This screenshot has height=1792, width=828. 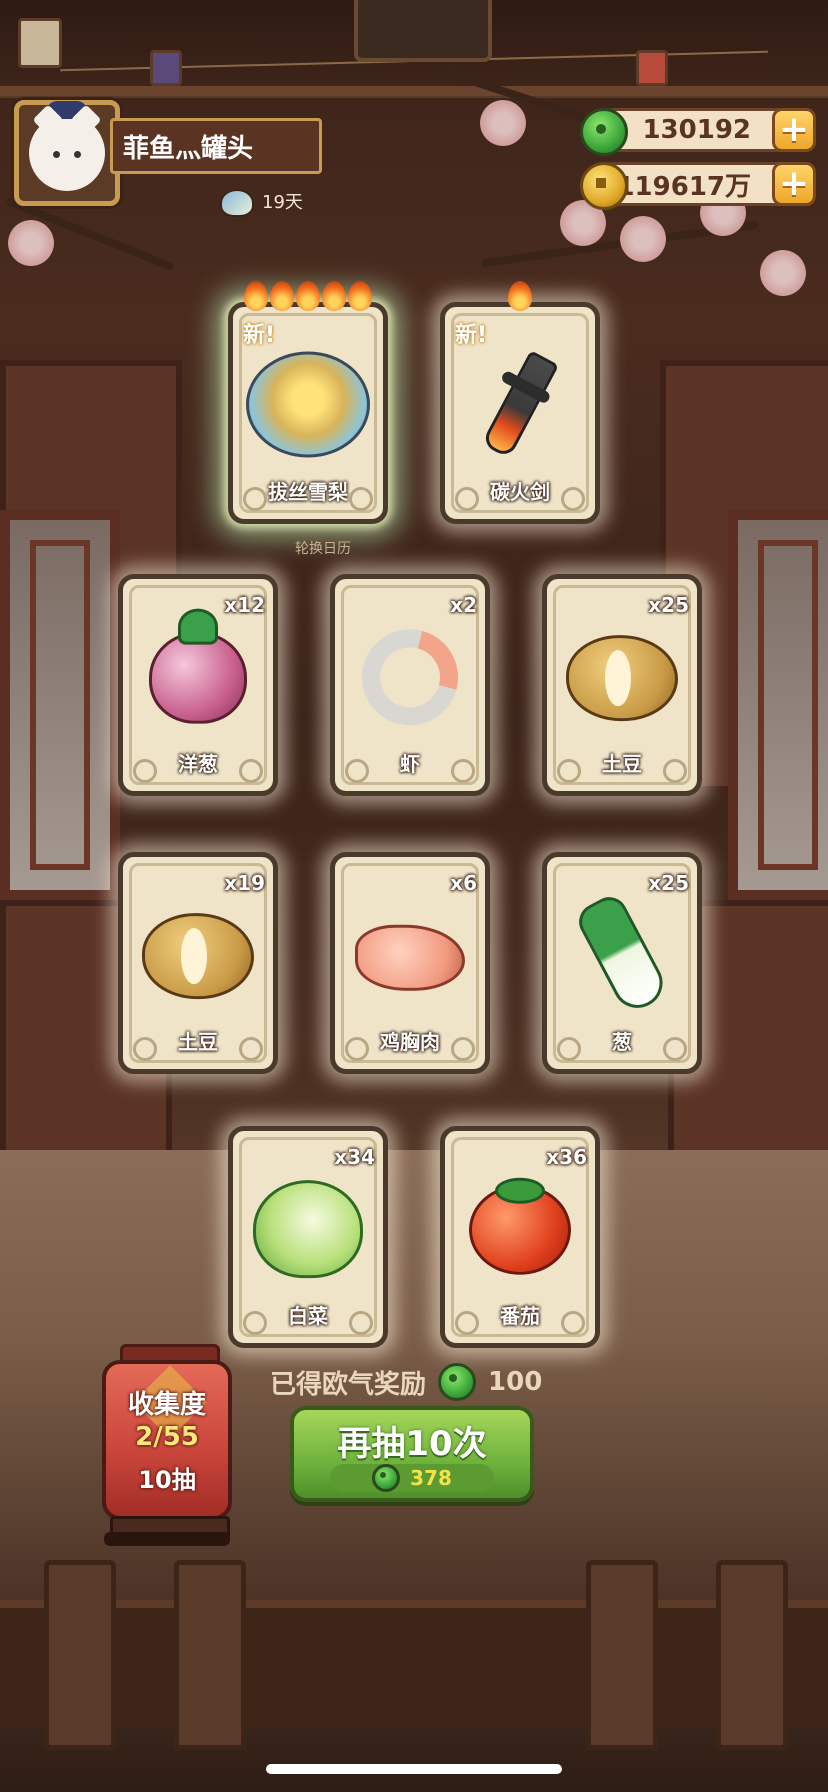 I want to click on tomato-icon, so click(x=520, y=1226).